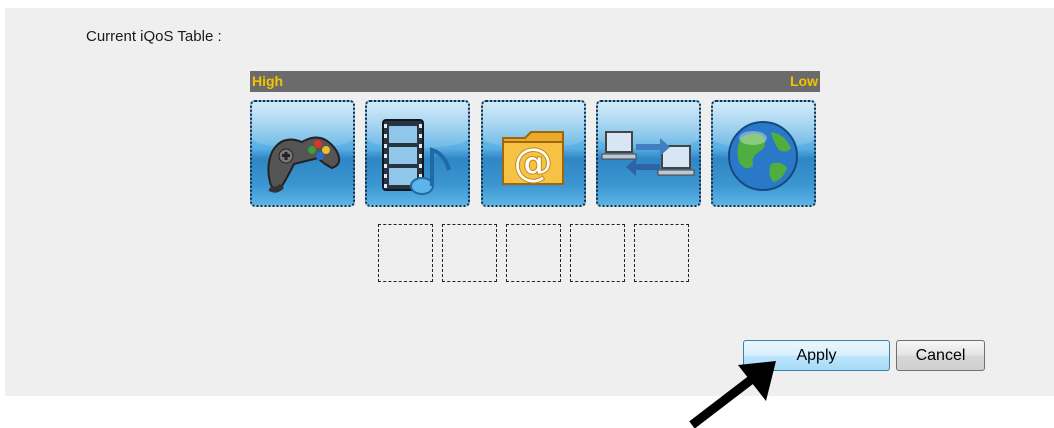 The width and height of the screenshot is (1054, 428). Describe the element at coordinates (304, 164) in the screenshot. I see `gamepad-icon` at that location.